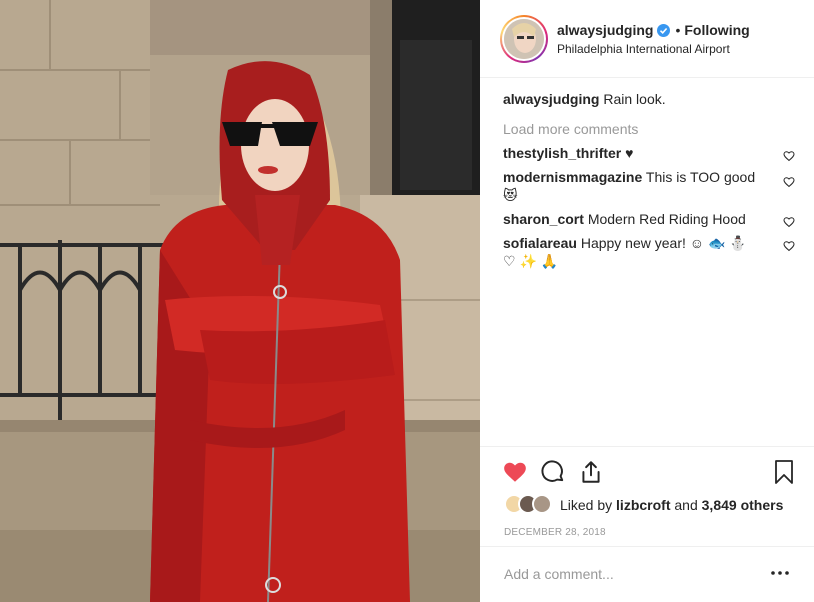  What do you see at coordinates (540, 243) in the screenshot?
I see `comment-username: sofialareau` at bounding box center [540, 243].